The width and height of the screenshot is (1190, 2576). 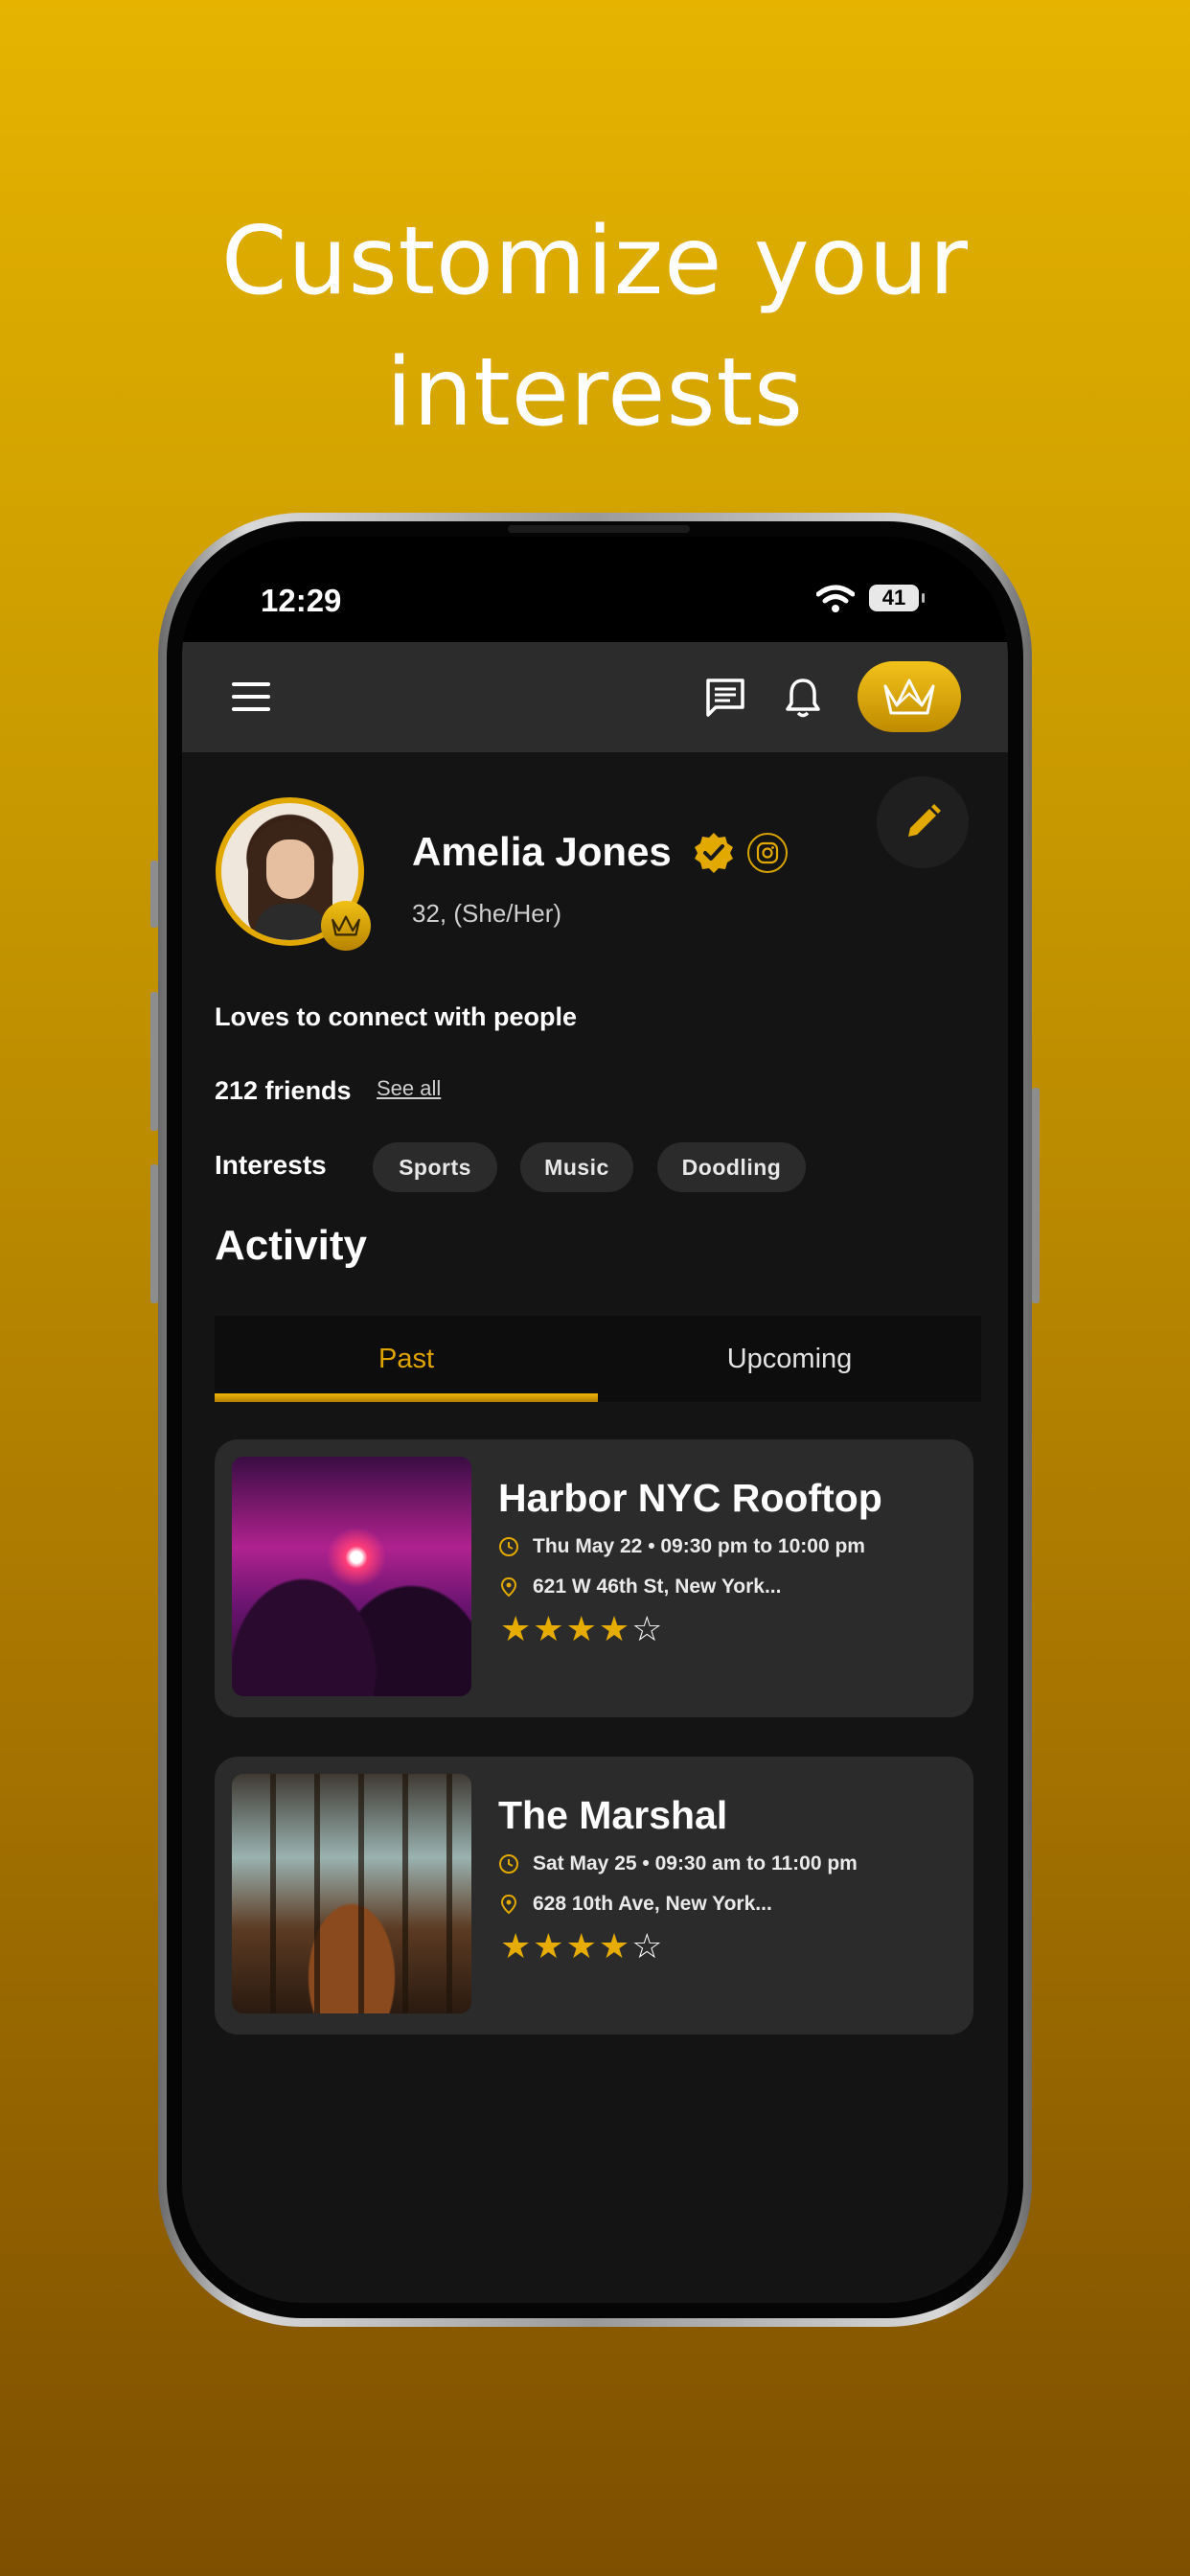 I want to click on event-datetime: Sat May 25 • 09:30 am to 11:00 pm, so click(x=678, y=1863).